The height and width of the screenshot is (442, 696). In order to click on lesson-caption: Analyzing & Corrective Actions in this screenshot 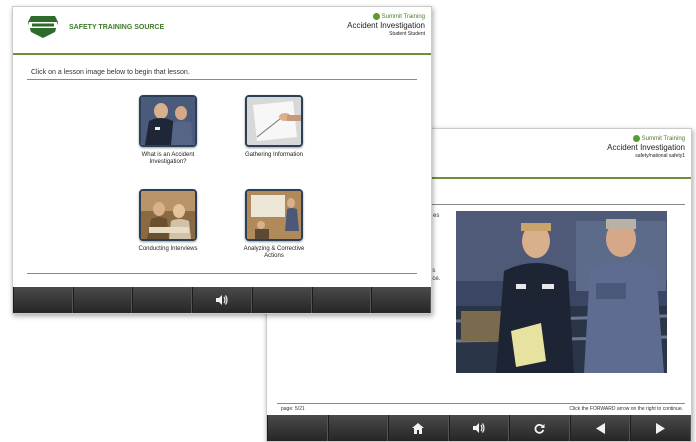, I will do `click(274, 253)`.